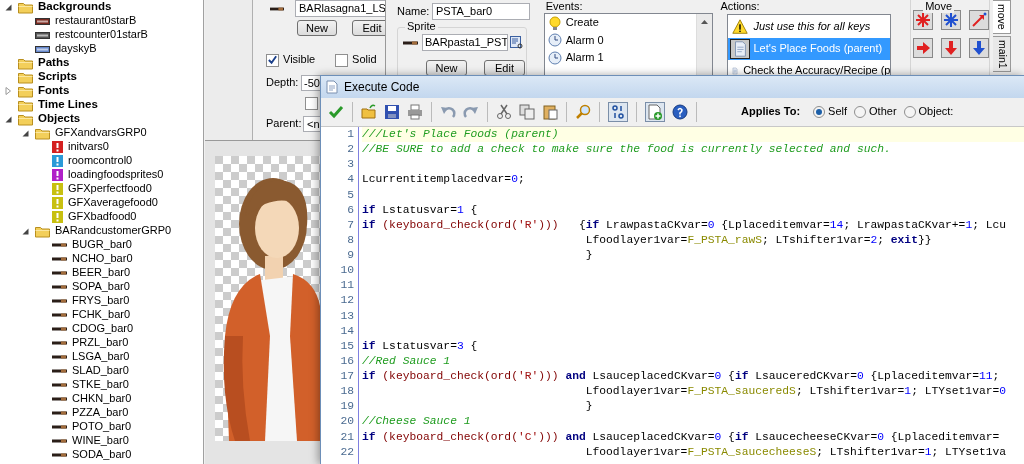 This screenshot has height=464, width=1024. Describe the element at coordinates (101, 287) in the screenshot. I see `tree-item: SOPA_bar0` at that location.